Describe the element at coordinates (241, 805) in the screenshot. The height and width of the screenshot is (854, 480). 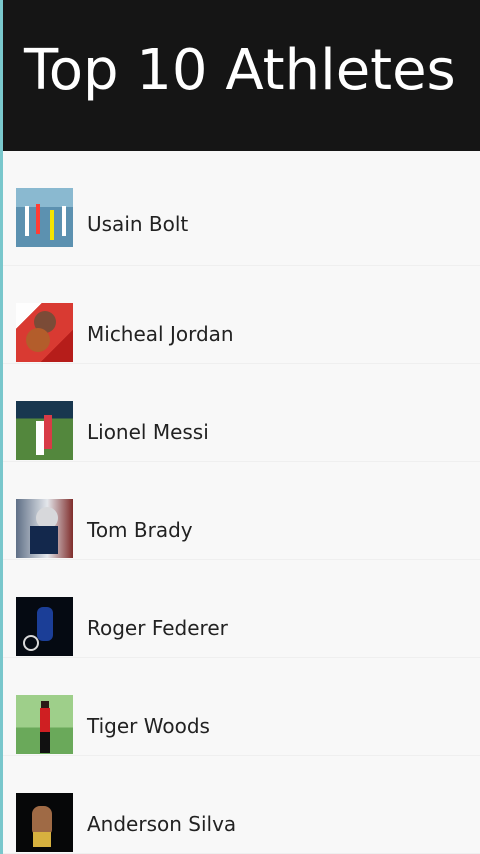
I see `list-item: Anderson Silva` at that location.